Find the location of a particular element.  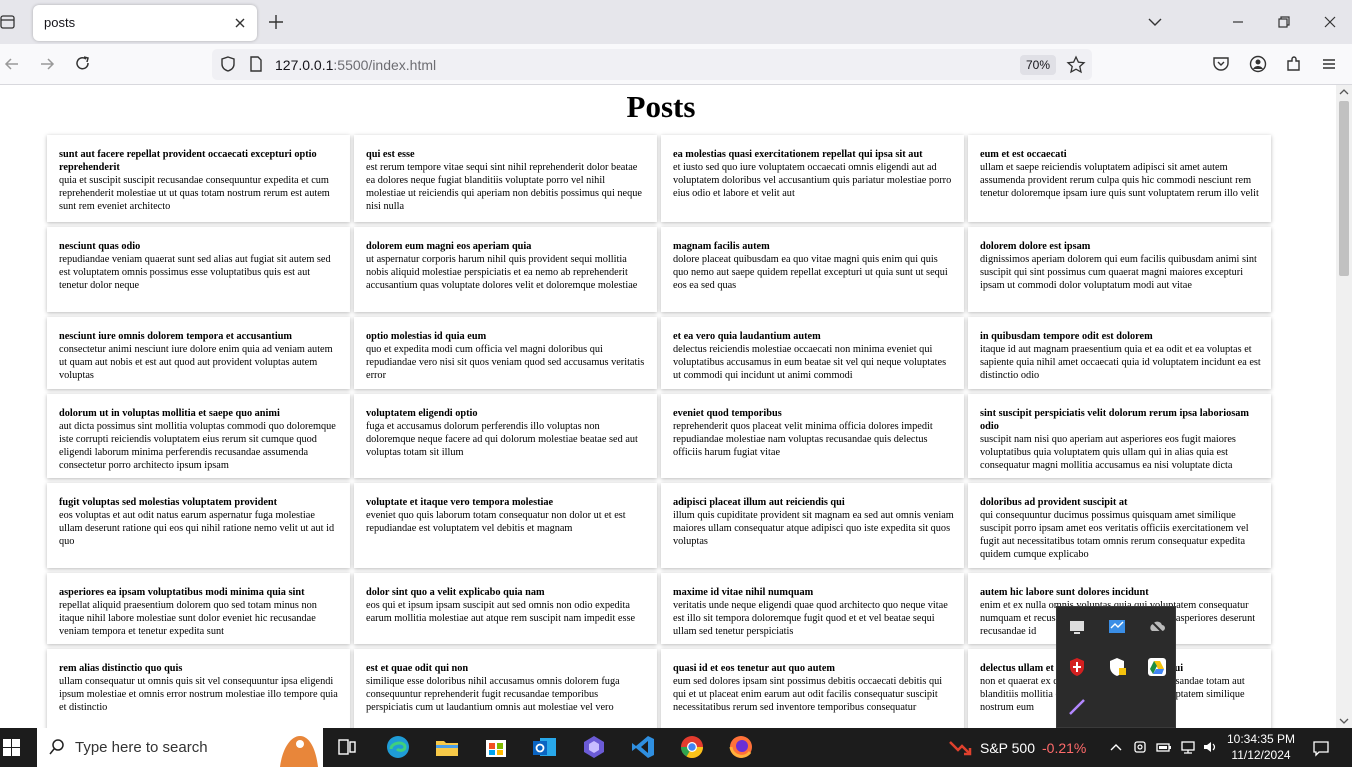

tab-strip: posts is located at coordinates (676, 22).